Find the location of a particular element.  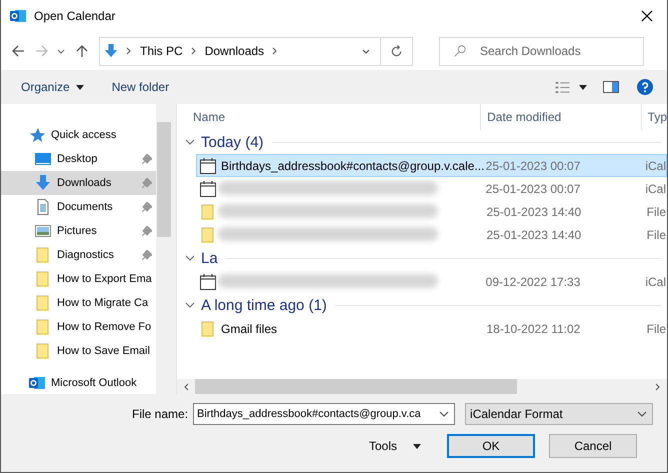

sidebar-item: How to Remove Fo is located at coordinates (78, 327).